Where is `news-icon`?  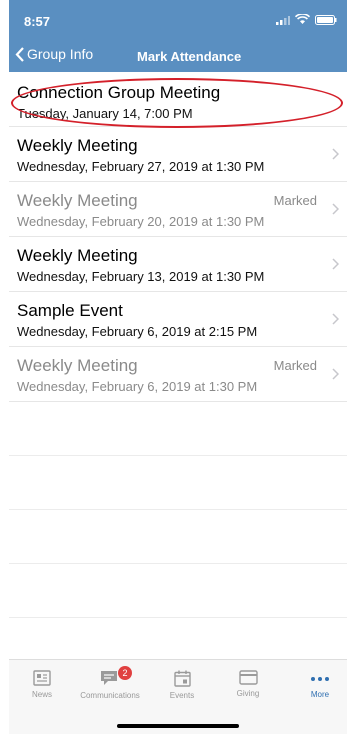
news-icon is located at coordinates (42, 678).